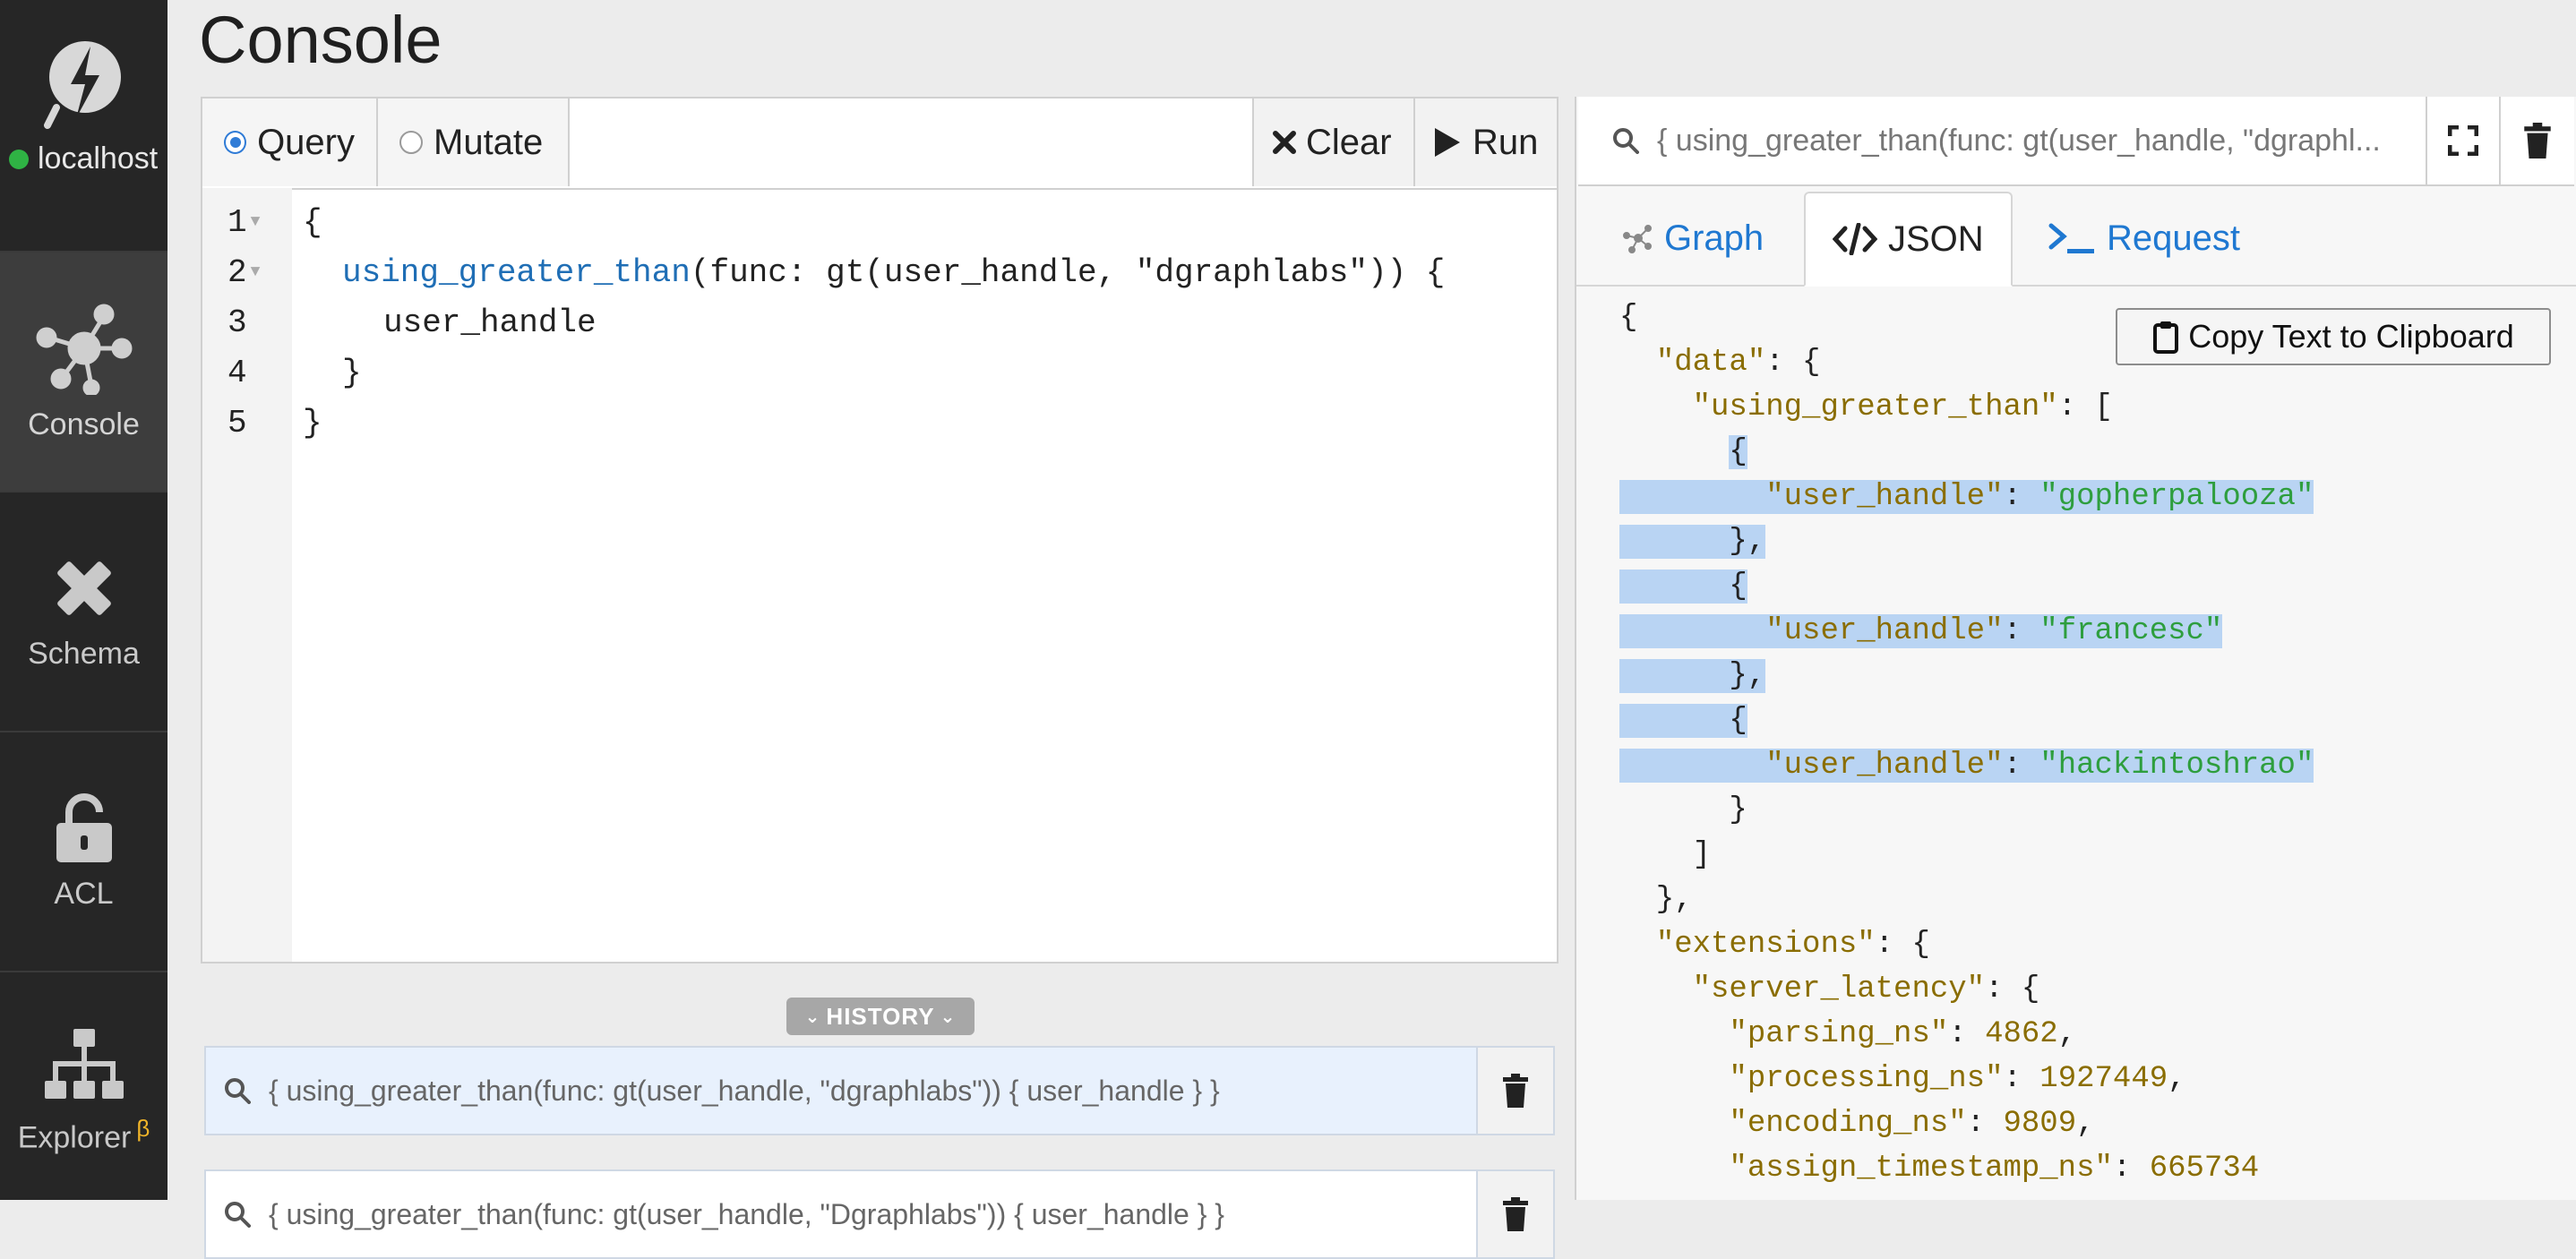  Describe the element at coordinates (235, 142) in the screenshot. I see `radio-selected-icon` at that location.